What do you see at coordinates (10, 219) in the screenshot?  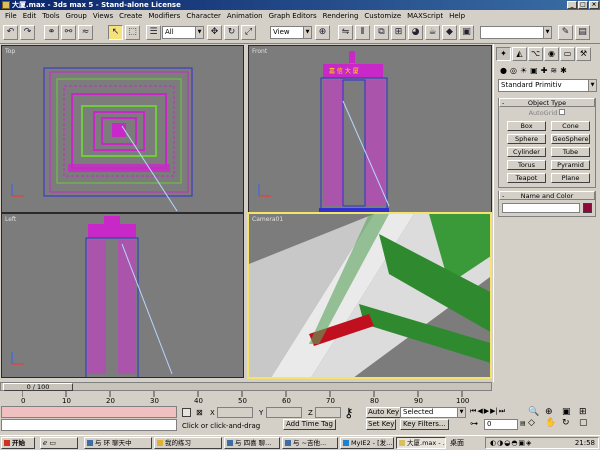 I see `viewport-label: Left` at bounding box center [10, 219].